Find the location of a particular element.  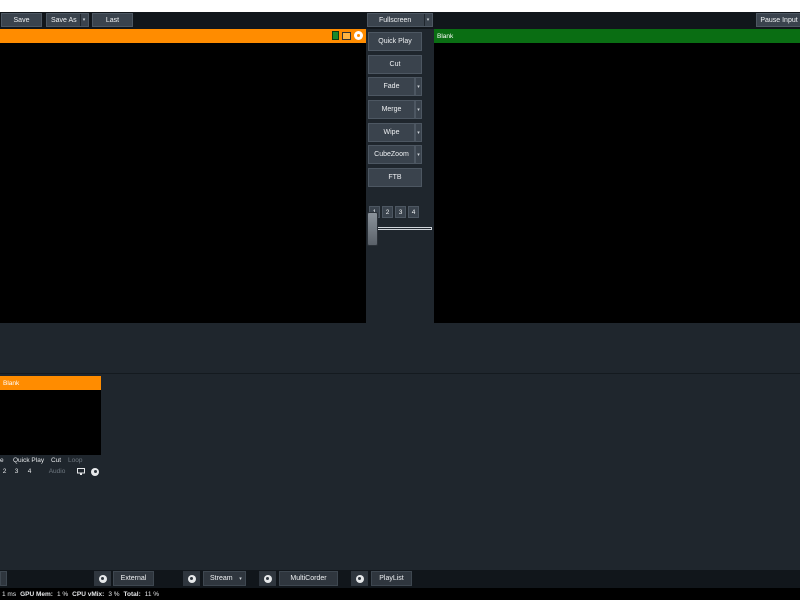

save-button: Save is located at coordinates (21, 20).